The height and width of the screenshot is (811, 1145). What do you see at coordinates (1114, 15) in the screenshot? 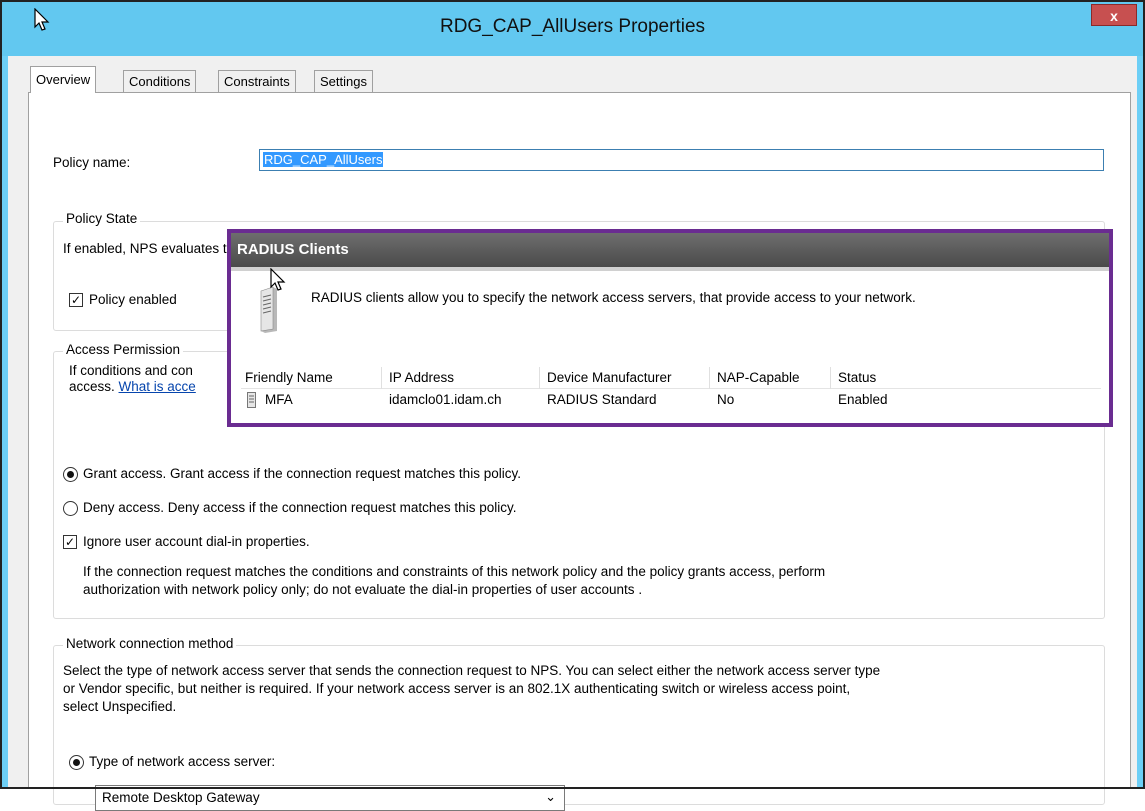
I see `close-button: x` at bounding box center [1114, 15].